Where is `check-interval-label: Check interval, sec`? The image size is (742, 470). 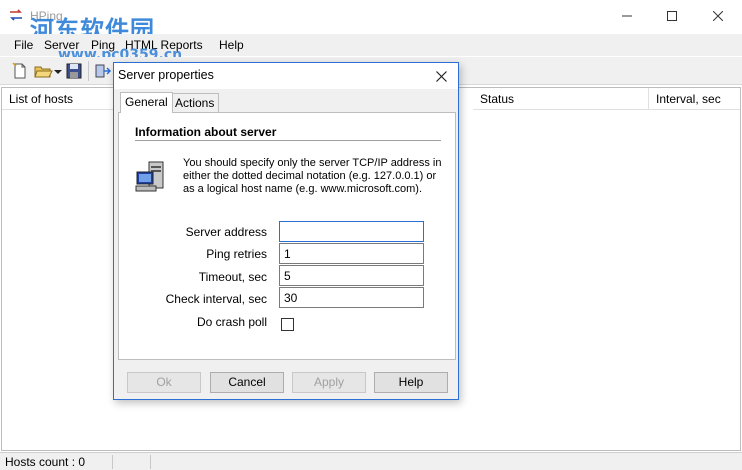
check-interval-label: Check interval, sec is located at coordinates (216, 299).